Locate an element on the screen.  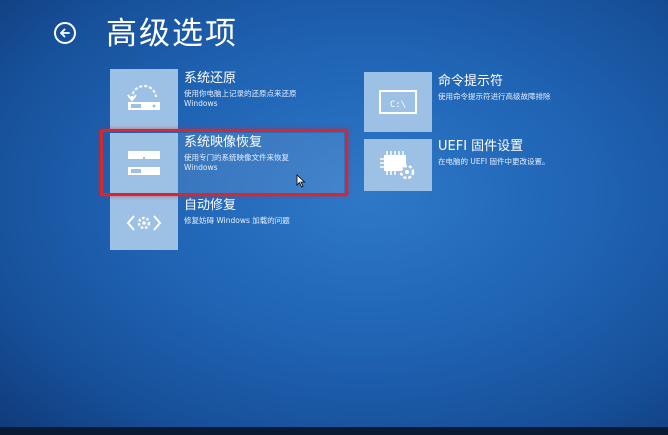
screen-bottom-edge is located at coordinates (334, 431).